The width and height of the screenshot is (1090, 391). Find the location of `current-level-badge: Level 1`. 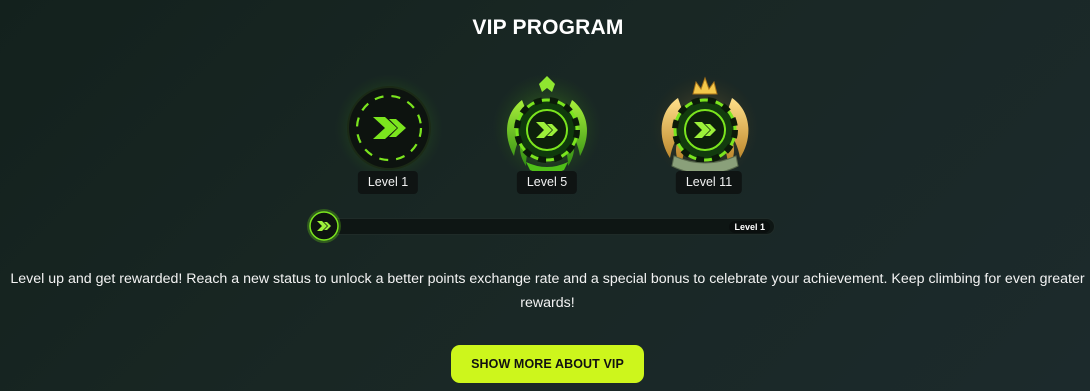

current-level-badge: Level 1 is located at coordinates (749, 227).